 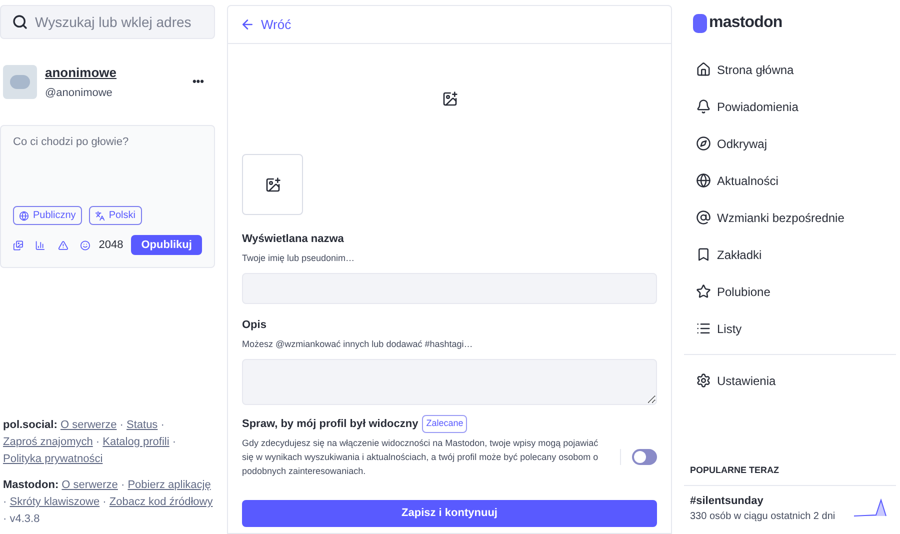 What do you see at coordinates (266, 24) in the screenshot?
I see `back-button: Wróć` at bounding box center [266, 24].